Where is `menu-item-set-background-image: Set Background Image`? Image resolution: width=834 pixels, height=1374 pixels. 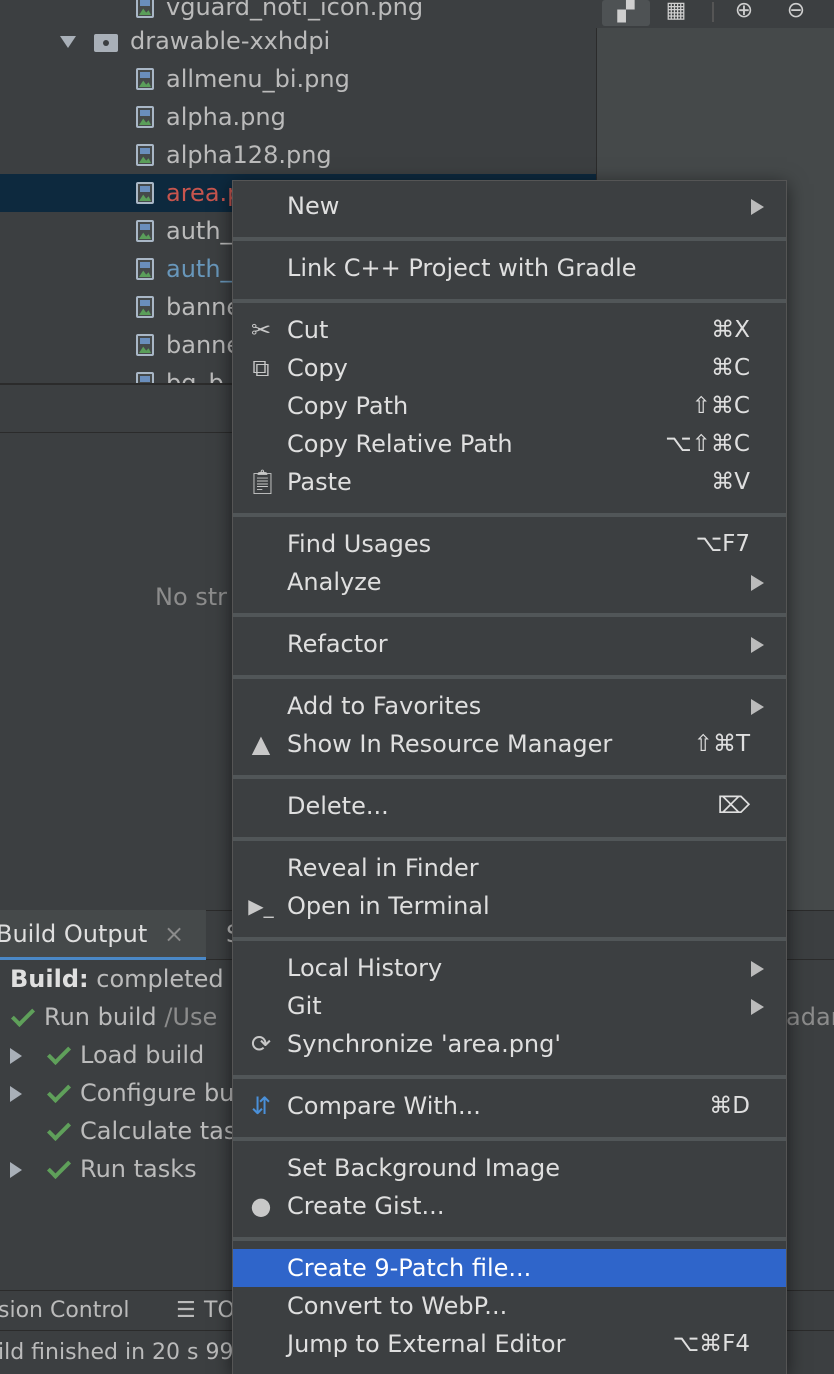
menu-item-set-background-image: Set Background Image is located at coordinates (509, 1168).